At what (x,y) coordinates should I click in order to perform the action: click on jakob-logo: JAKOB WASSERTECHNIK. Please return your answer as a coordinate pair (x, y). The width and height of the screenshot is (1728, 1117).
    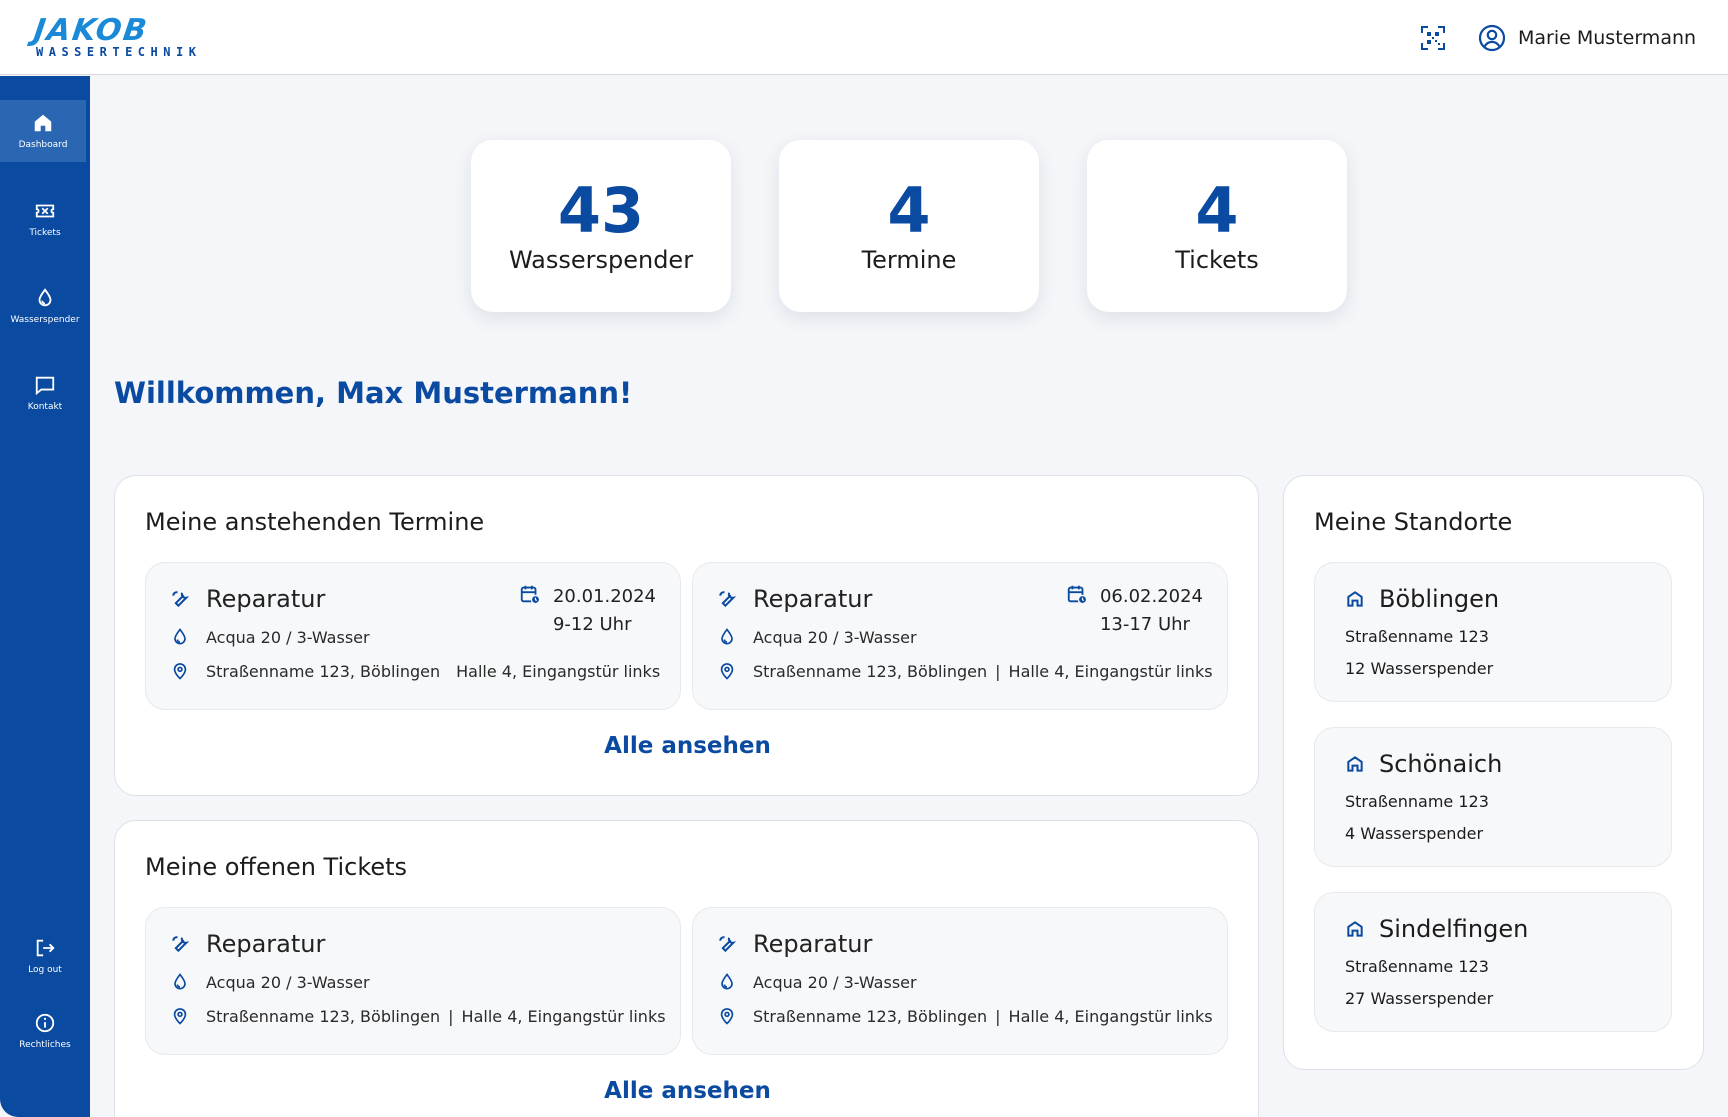
    Looking at the image, I should click on (113, 36).